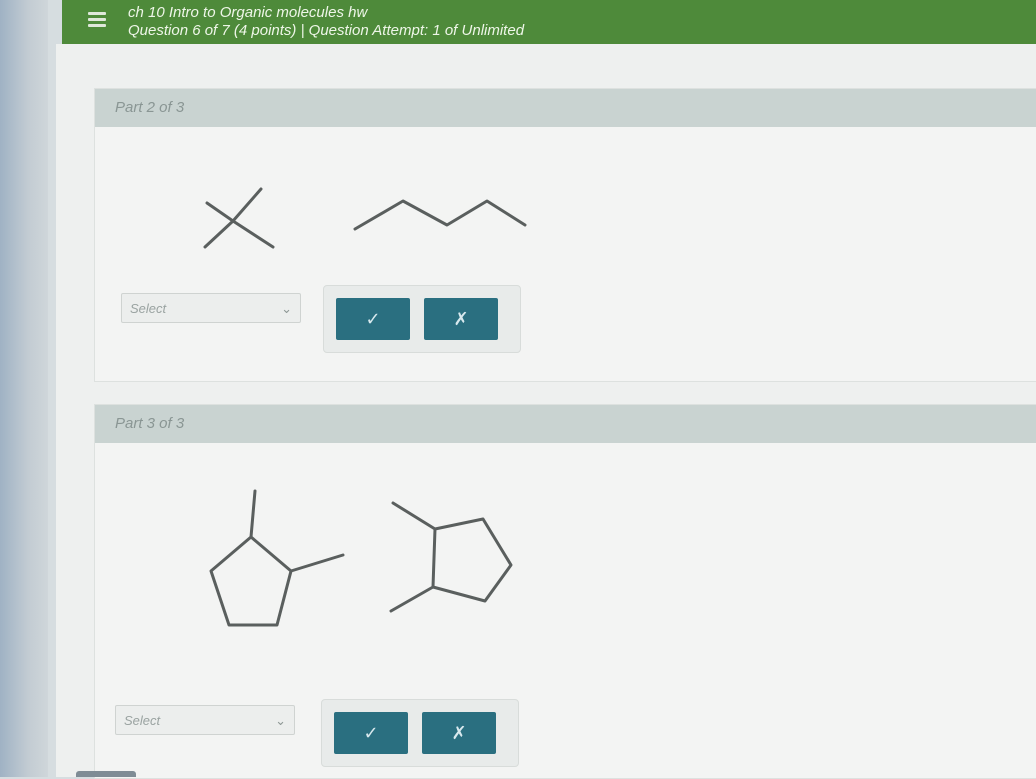 Image resolution: width=1036 pixels, height=779 pixels. I want to click on hamburger-icon, so click(97, 20).